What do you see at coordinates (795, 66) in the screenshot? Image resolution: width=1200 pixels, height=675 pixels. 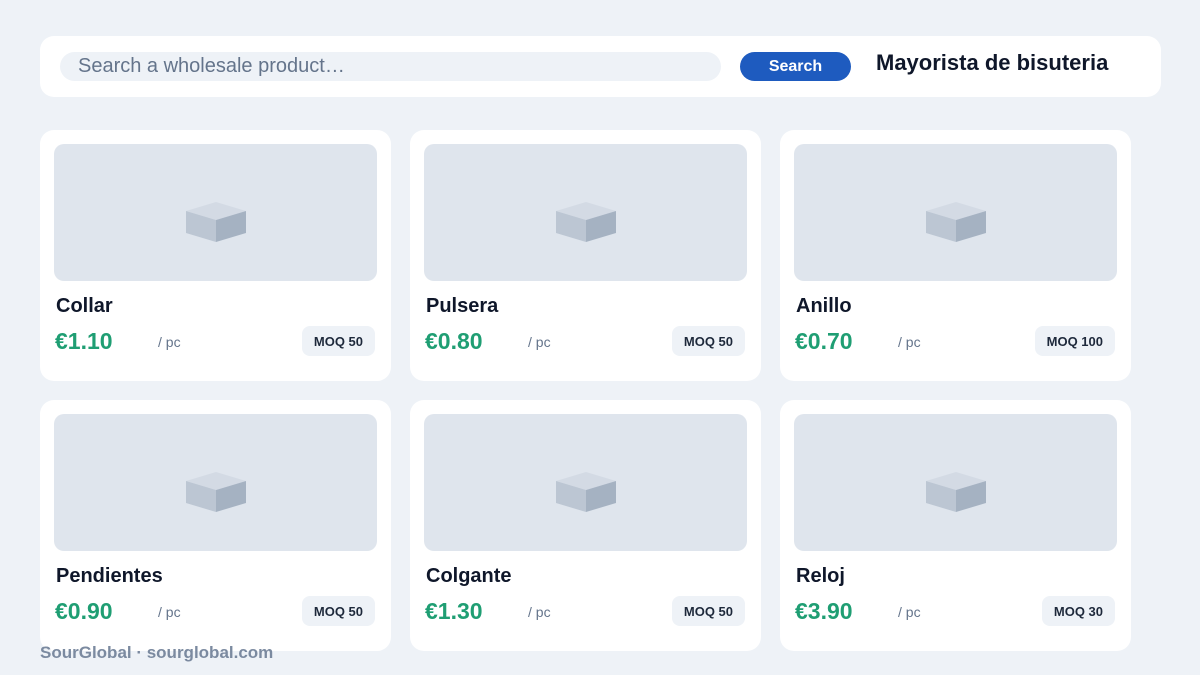 I see `search-button: Search` at bounding box center [795, 66].